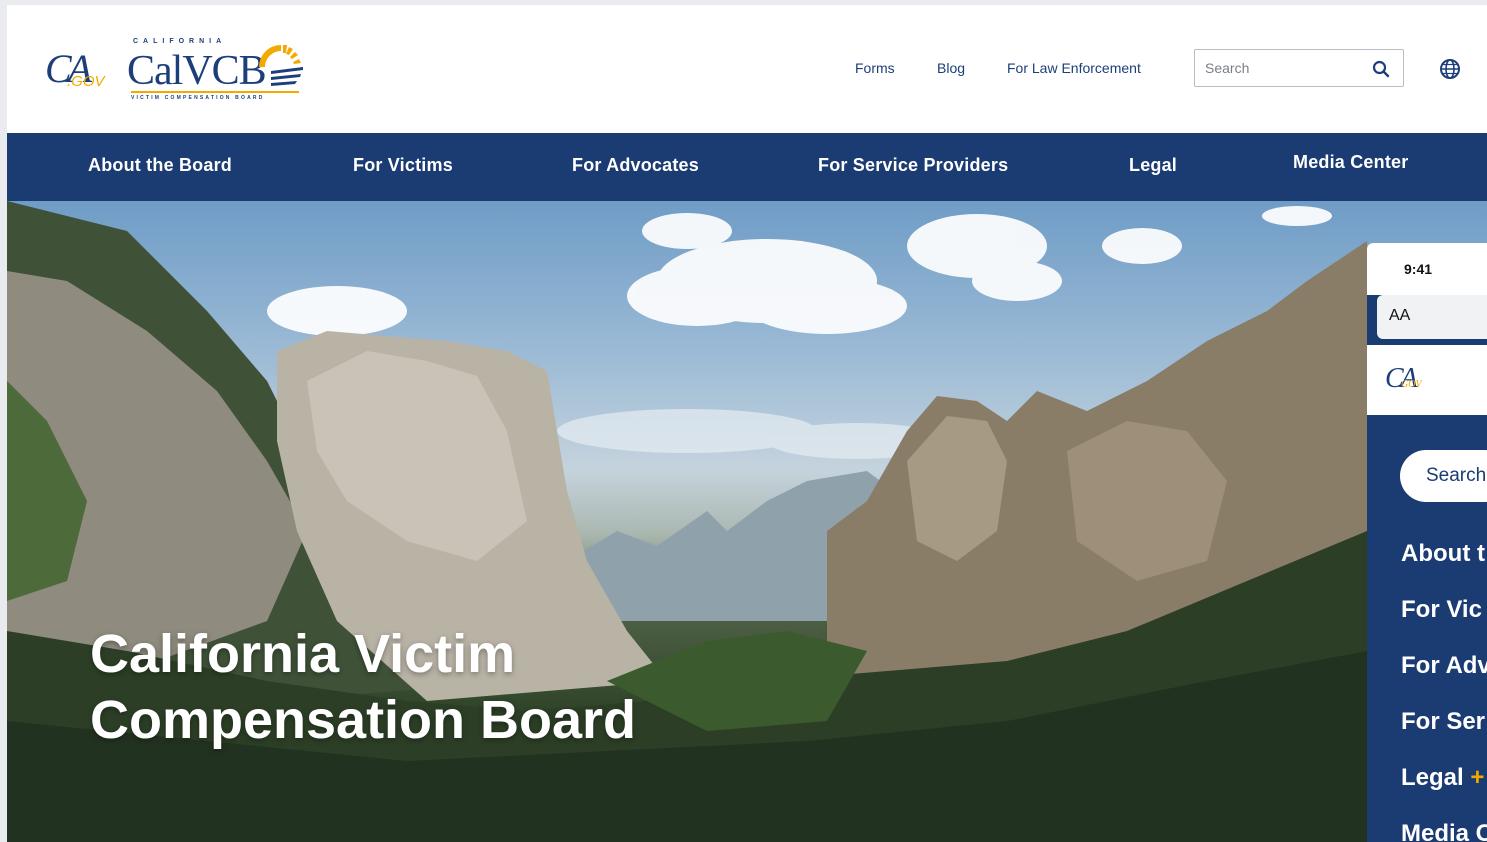  Describe the element at coordinates (215, 92) in the screenshot. I see `calvcb-logo-rule` at that location.